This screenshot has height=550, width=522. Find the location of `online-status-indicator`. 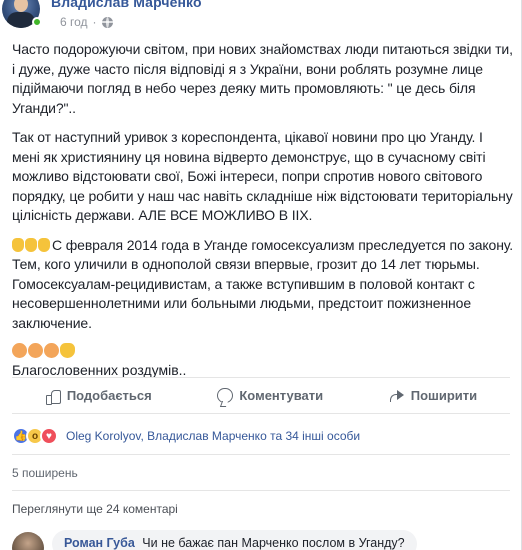

online-status-indicator is located at coordinates (37, 22).